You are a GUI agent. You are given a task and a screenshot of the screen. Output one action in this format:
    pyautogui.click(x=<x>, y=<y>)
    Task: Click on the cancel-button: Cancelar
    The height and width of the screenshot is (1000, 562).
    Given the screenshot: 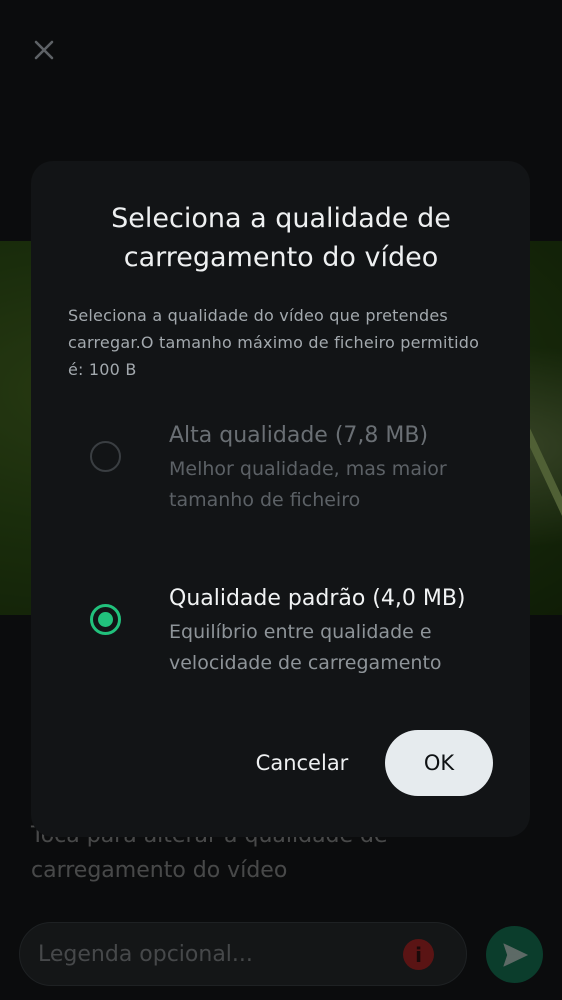 What is the action you would take?
    pyautogui.click(x=302, y=763)
    